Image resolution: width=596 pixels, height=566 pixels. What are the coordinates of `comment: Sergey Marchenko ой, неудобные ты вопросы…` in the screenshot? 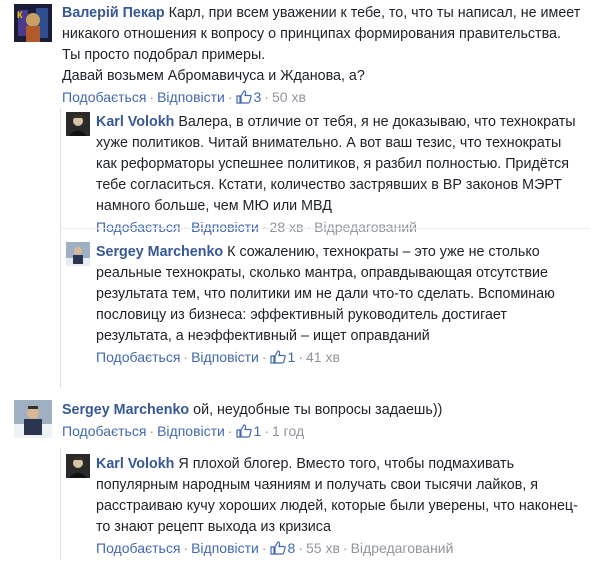 It's located at (302, 423).